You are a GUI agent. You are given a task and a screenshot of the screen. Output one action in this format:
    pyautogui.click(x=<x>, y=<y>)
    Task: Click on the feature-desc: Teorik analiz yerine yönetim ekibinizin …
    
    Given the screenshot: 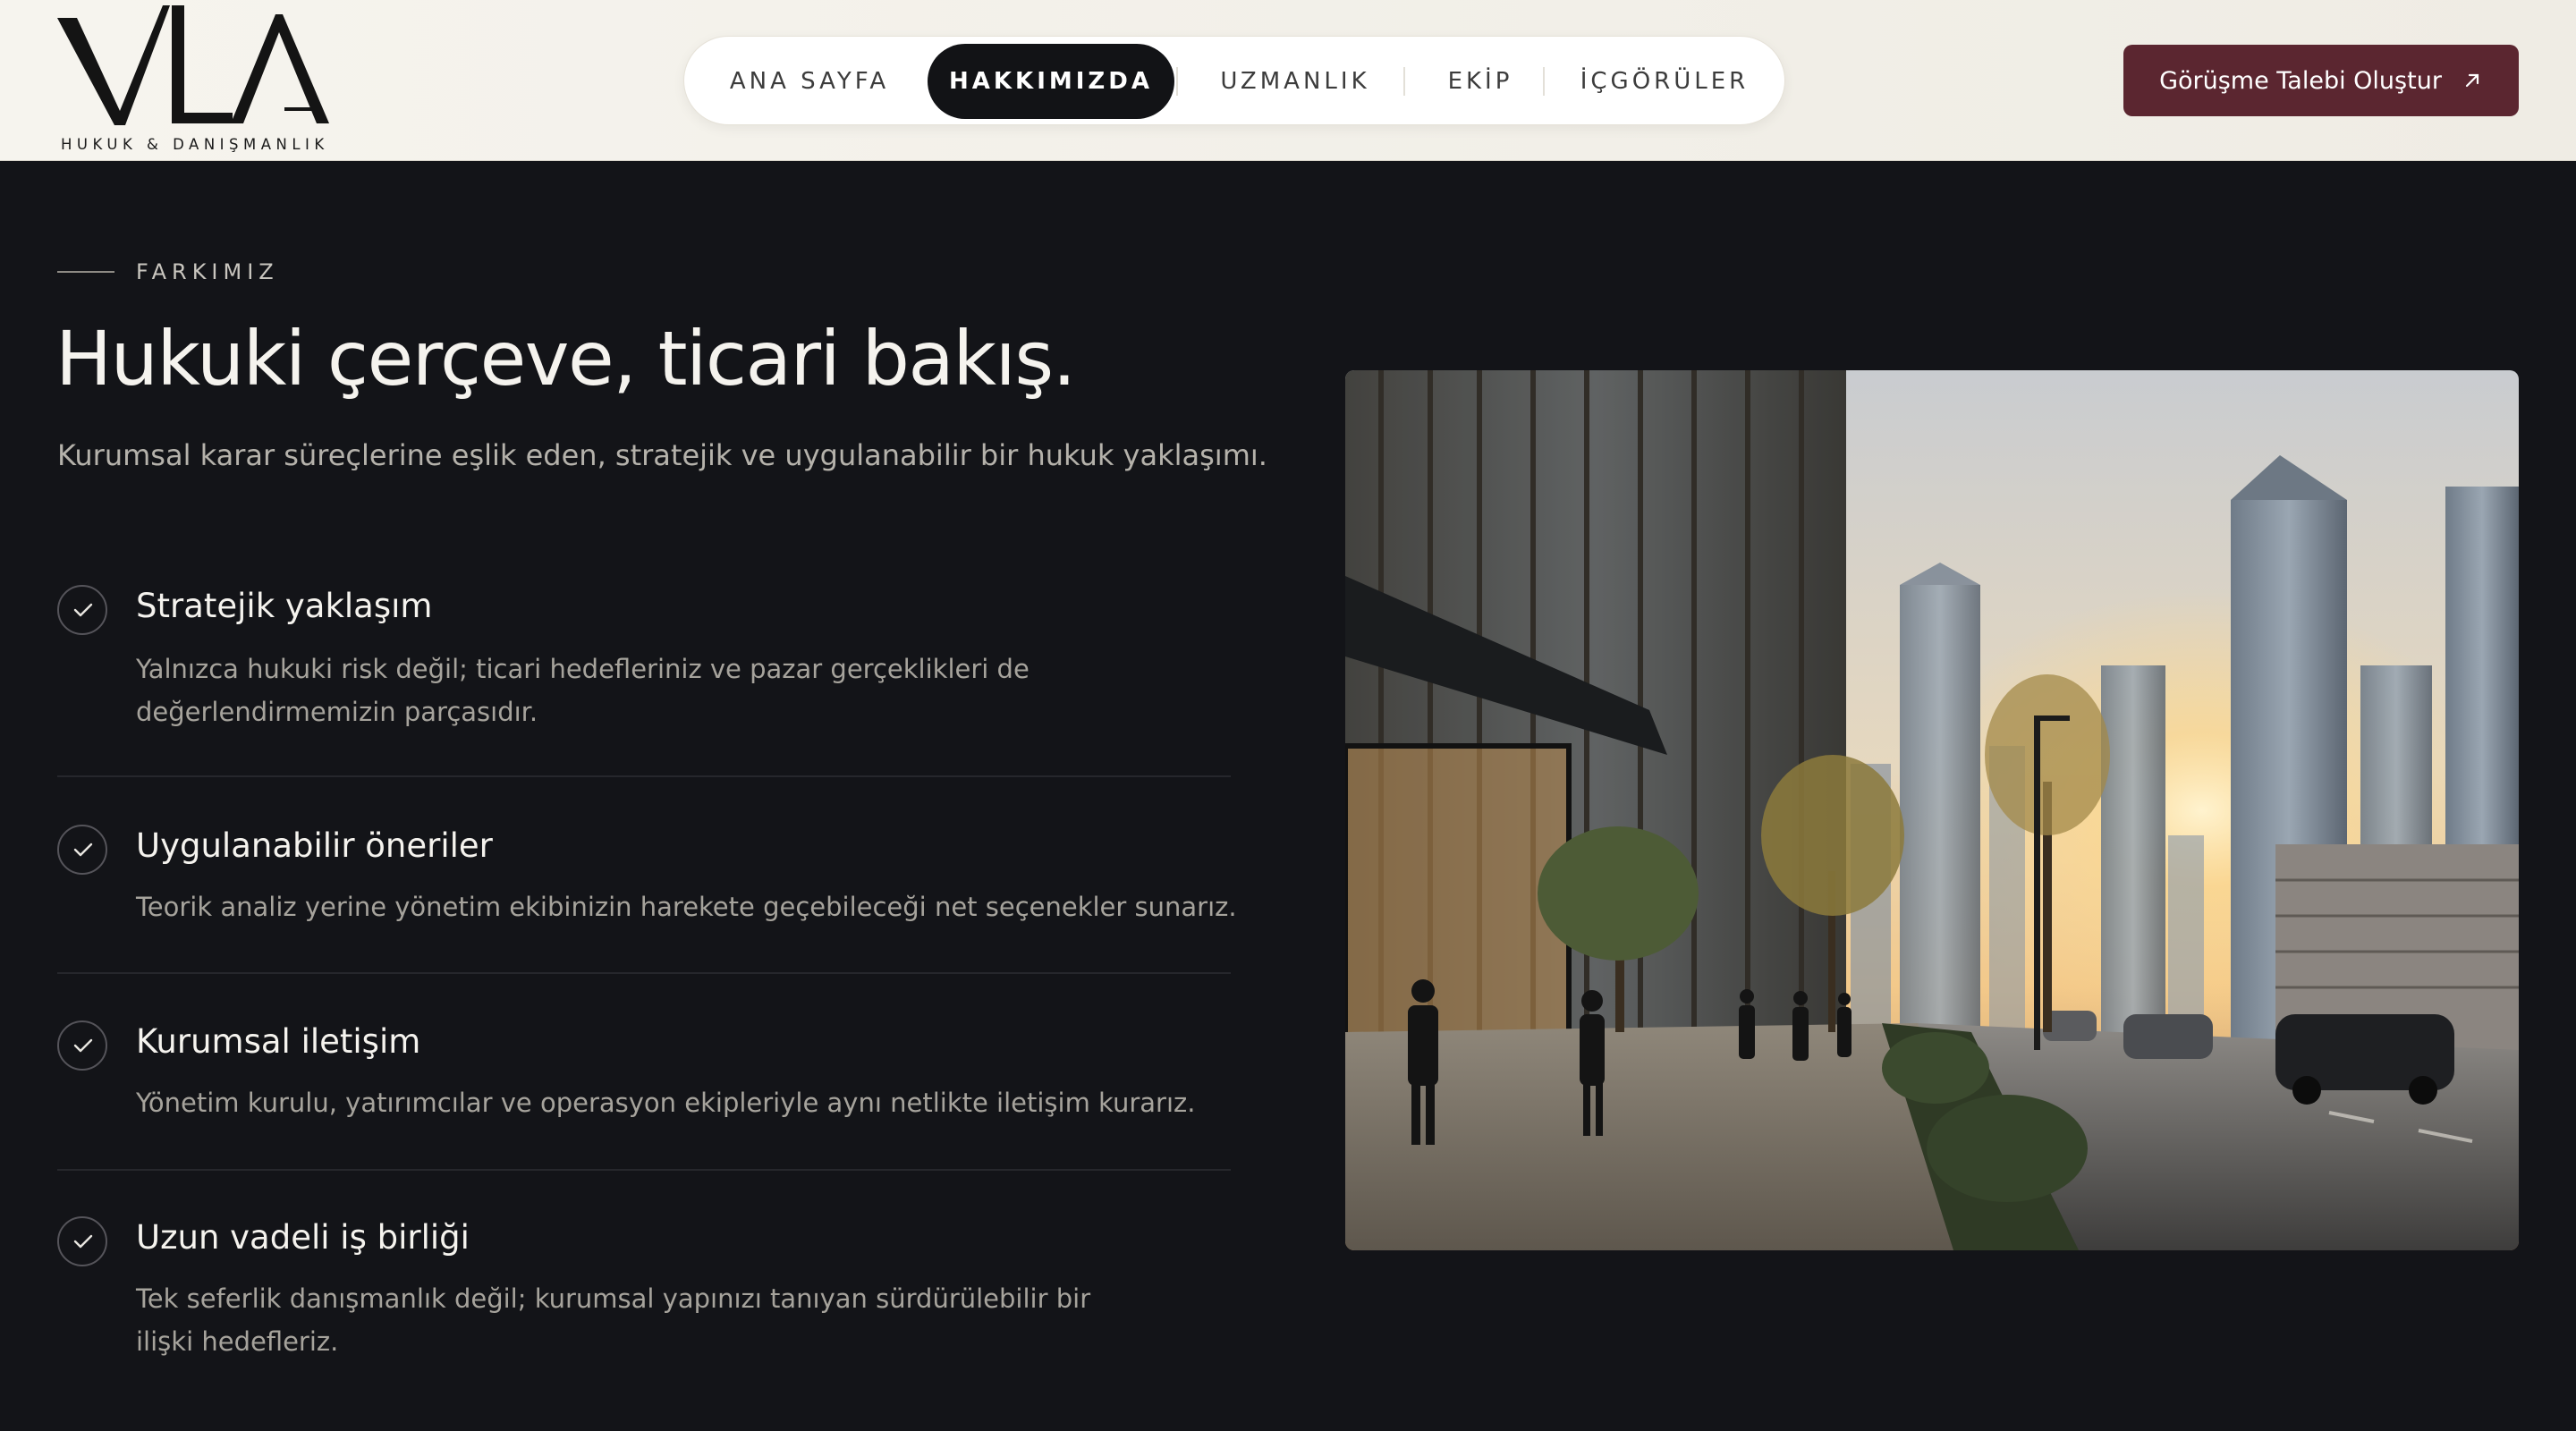 What is the action you would take?
    pyautogui.click(x=686, y=907)
    